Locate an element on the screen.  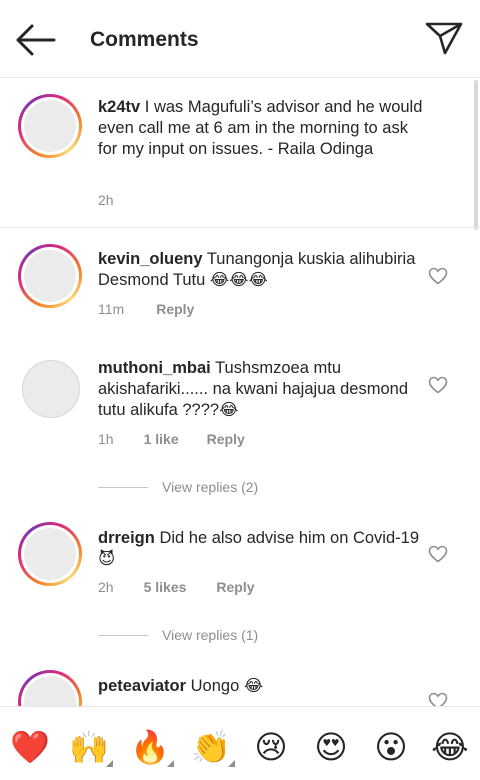
tears-of-joy-emoji: 😂 is located at coordinates (450, 747).